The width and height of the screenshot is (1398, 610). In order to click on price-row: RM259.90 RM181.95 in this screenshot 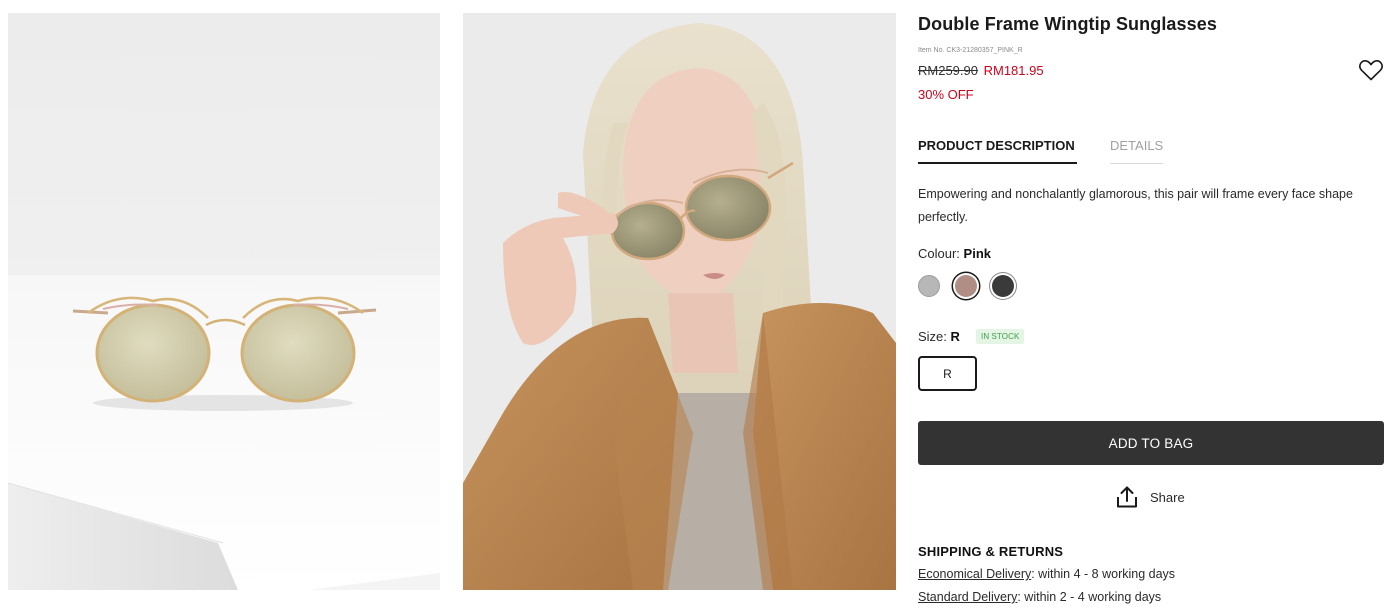, I will do `click(981, 70)`.